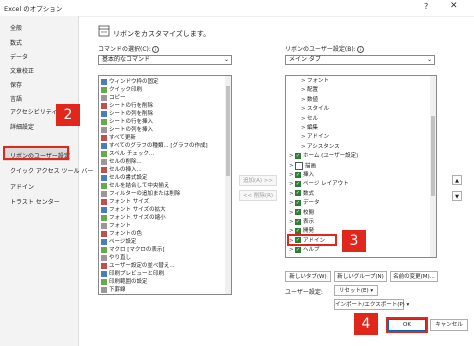 This screenshot has height=346, width=474. Describe the element at coordinates (319, 184) in the screenshot. I see `ribbon-tree-item: > ✓ ページ レイアウト` at that location.